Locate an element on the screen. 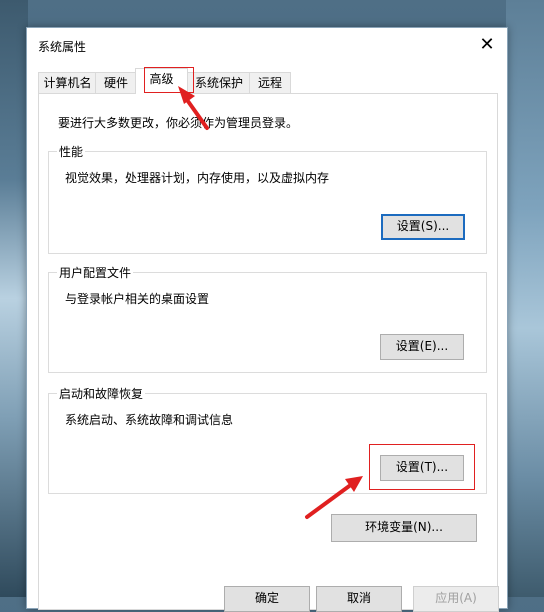 The image size is (544, 612). apply-button: 应用(A) is located at coordinates (456, 599).